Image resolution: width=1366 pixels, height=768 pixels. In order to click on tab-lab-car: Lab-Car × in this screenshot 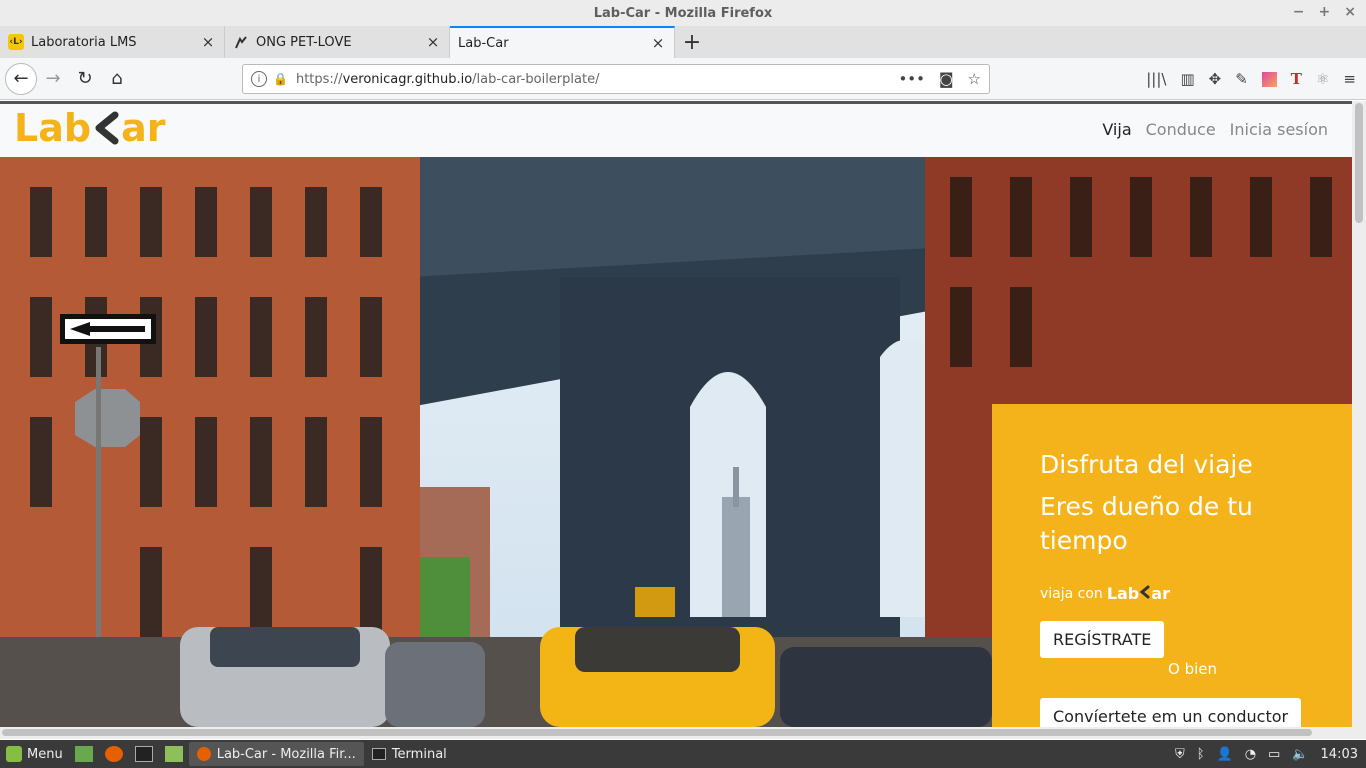, I will do `click(562, 42)`.